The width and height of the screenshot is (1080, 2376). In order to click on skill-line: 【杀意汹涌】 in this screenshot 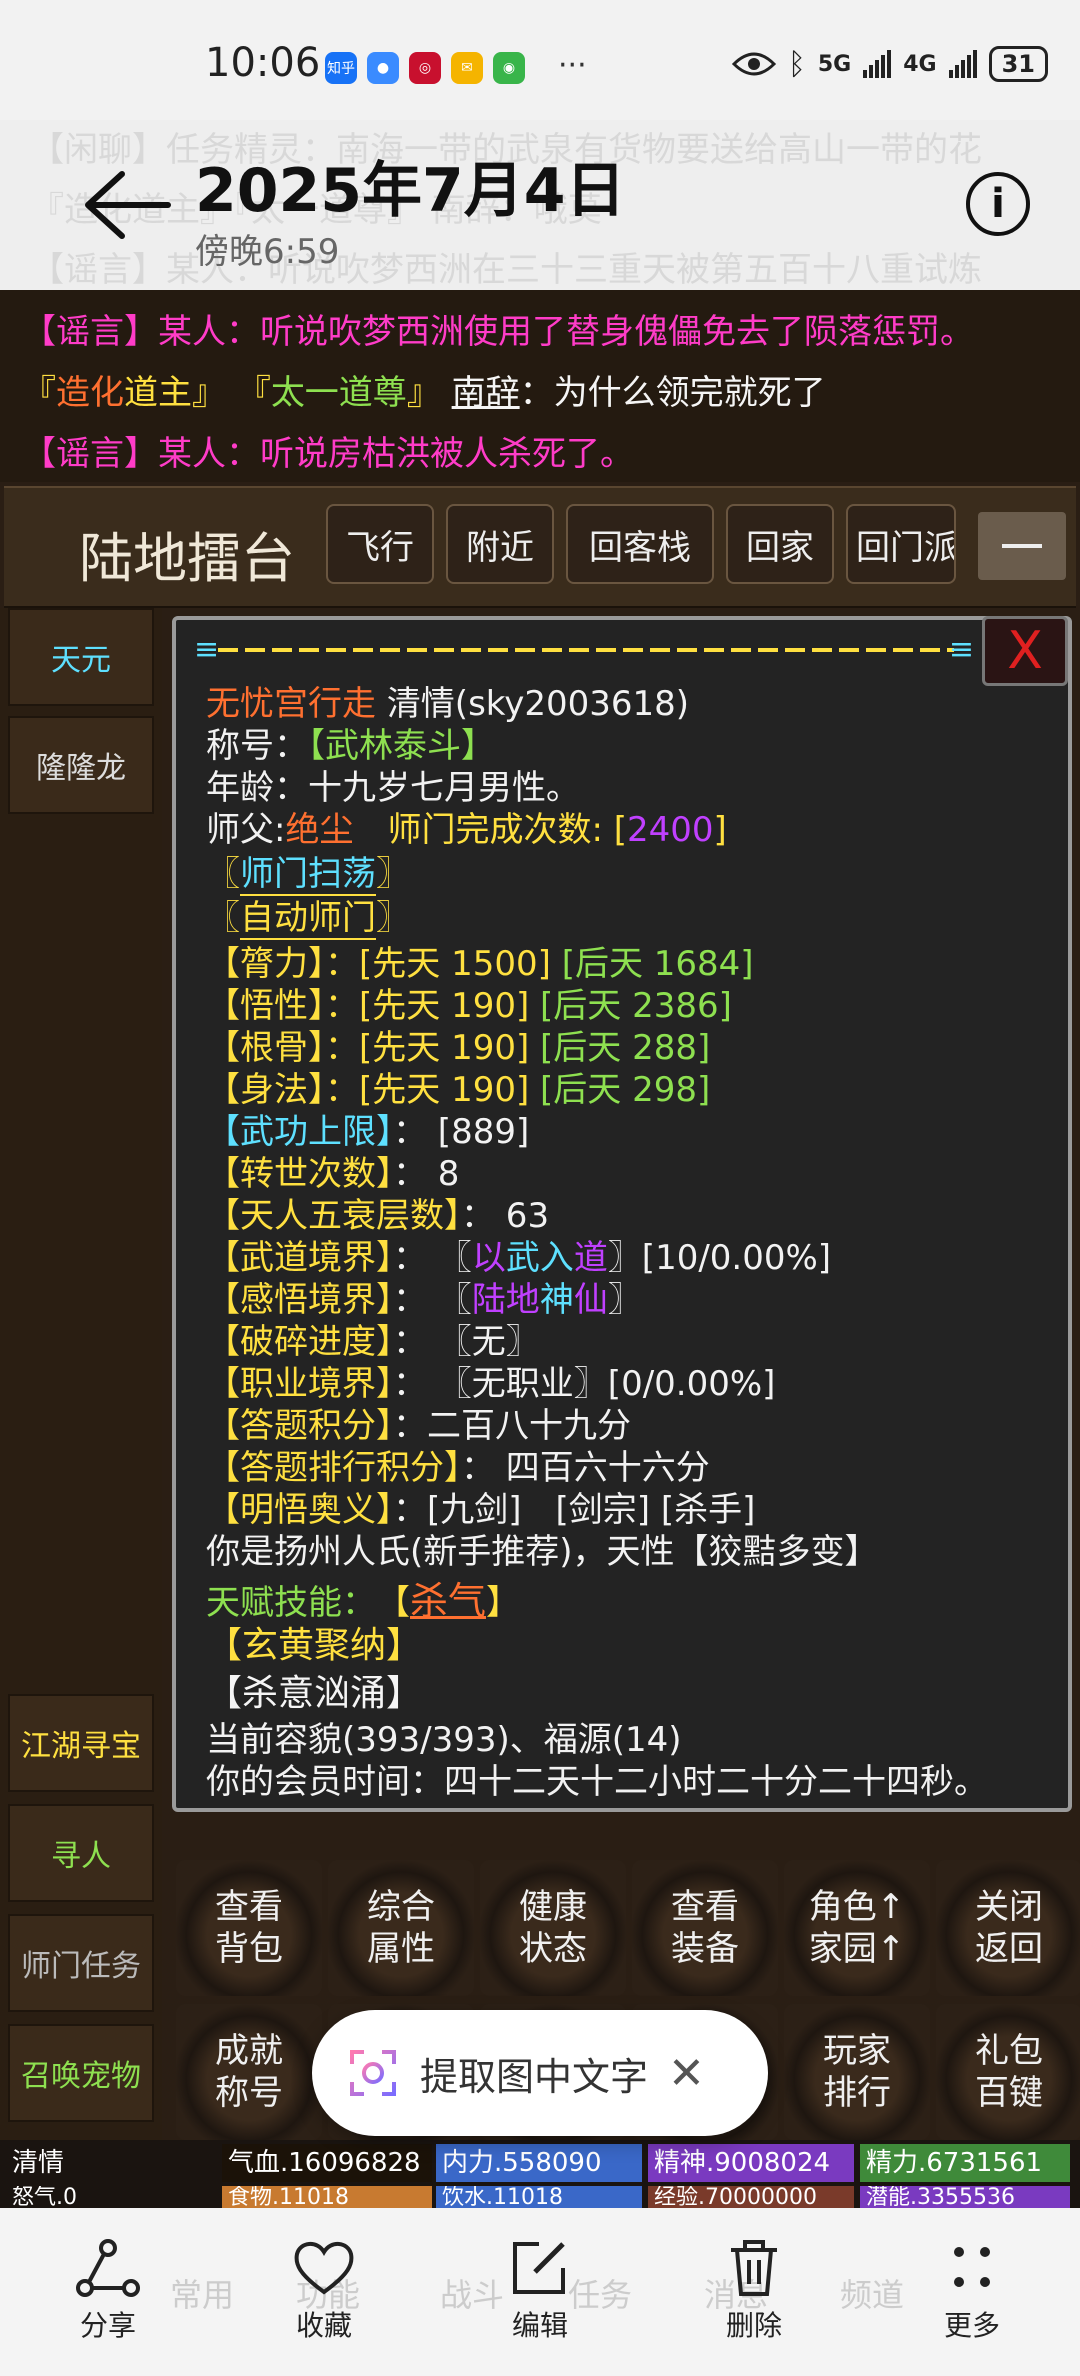, I will do `click(314, 1690)`.